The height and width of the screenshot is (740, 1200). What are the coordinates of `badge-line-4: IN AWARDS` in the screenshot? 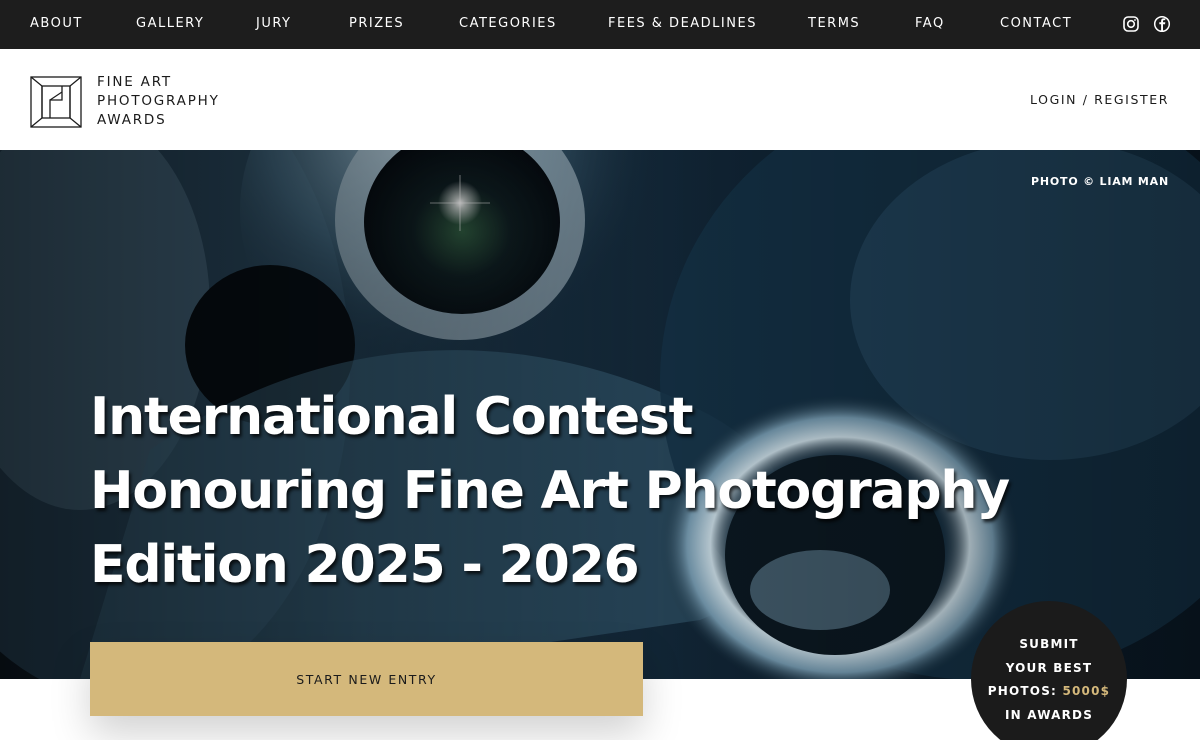 It's located at (1049, 714).